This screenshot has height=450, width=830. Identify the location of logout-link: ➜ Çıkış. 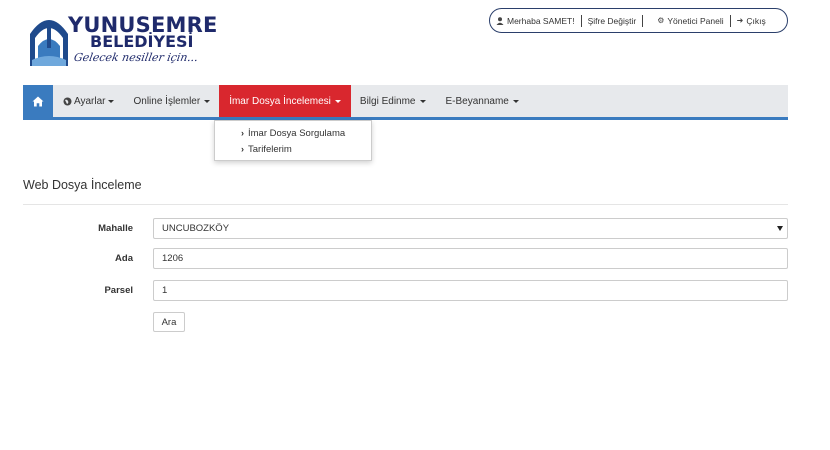
(751, 21).